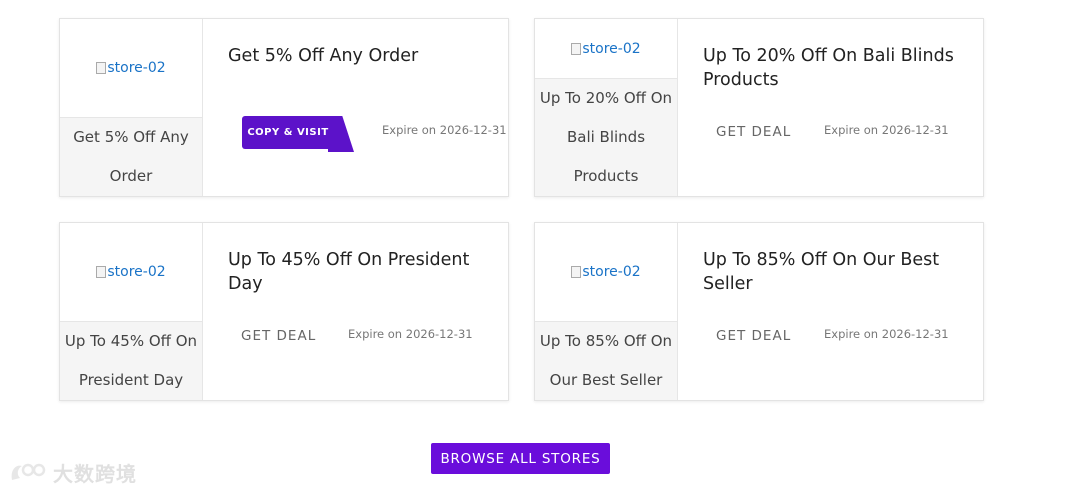 The width and height of the screenshot is (1080, 493). What do you see at coordinates (288, 132) in the screenshot?
I see `copy-button-label: COPY & VISIT` at bounding box center [288, 132].